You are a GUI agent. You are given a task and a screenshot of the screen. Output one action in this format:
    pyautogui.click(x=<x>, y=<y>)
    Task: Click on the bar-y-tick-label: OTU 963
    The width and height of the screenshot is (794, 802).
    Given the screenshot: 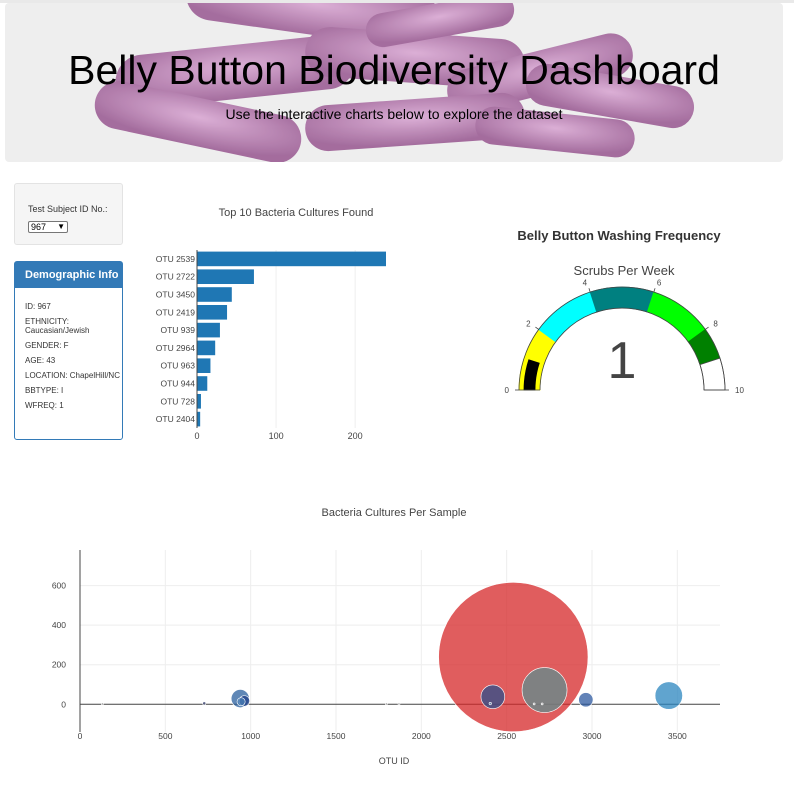 What is the action you would take?
    pyautogui.click(x=178, y=366)
    